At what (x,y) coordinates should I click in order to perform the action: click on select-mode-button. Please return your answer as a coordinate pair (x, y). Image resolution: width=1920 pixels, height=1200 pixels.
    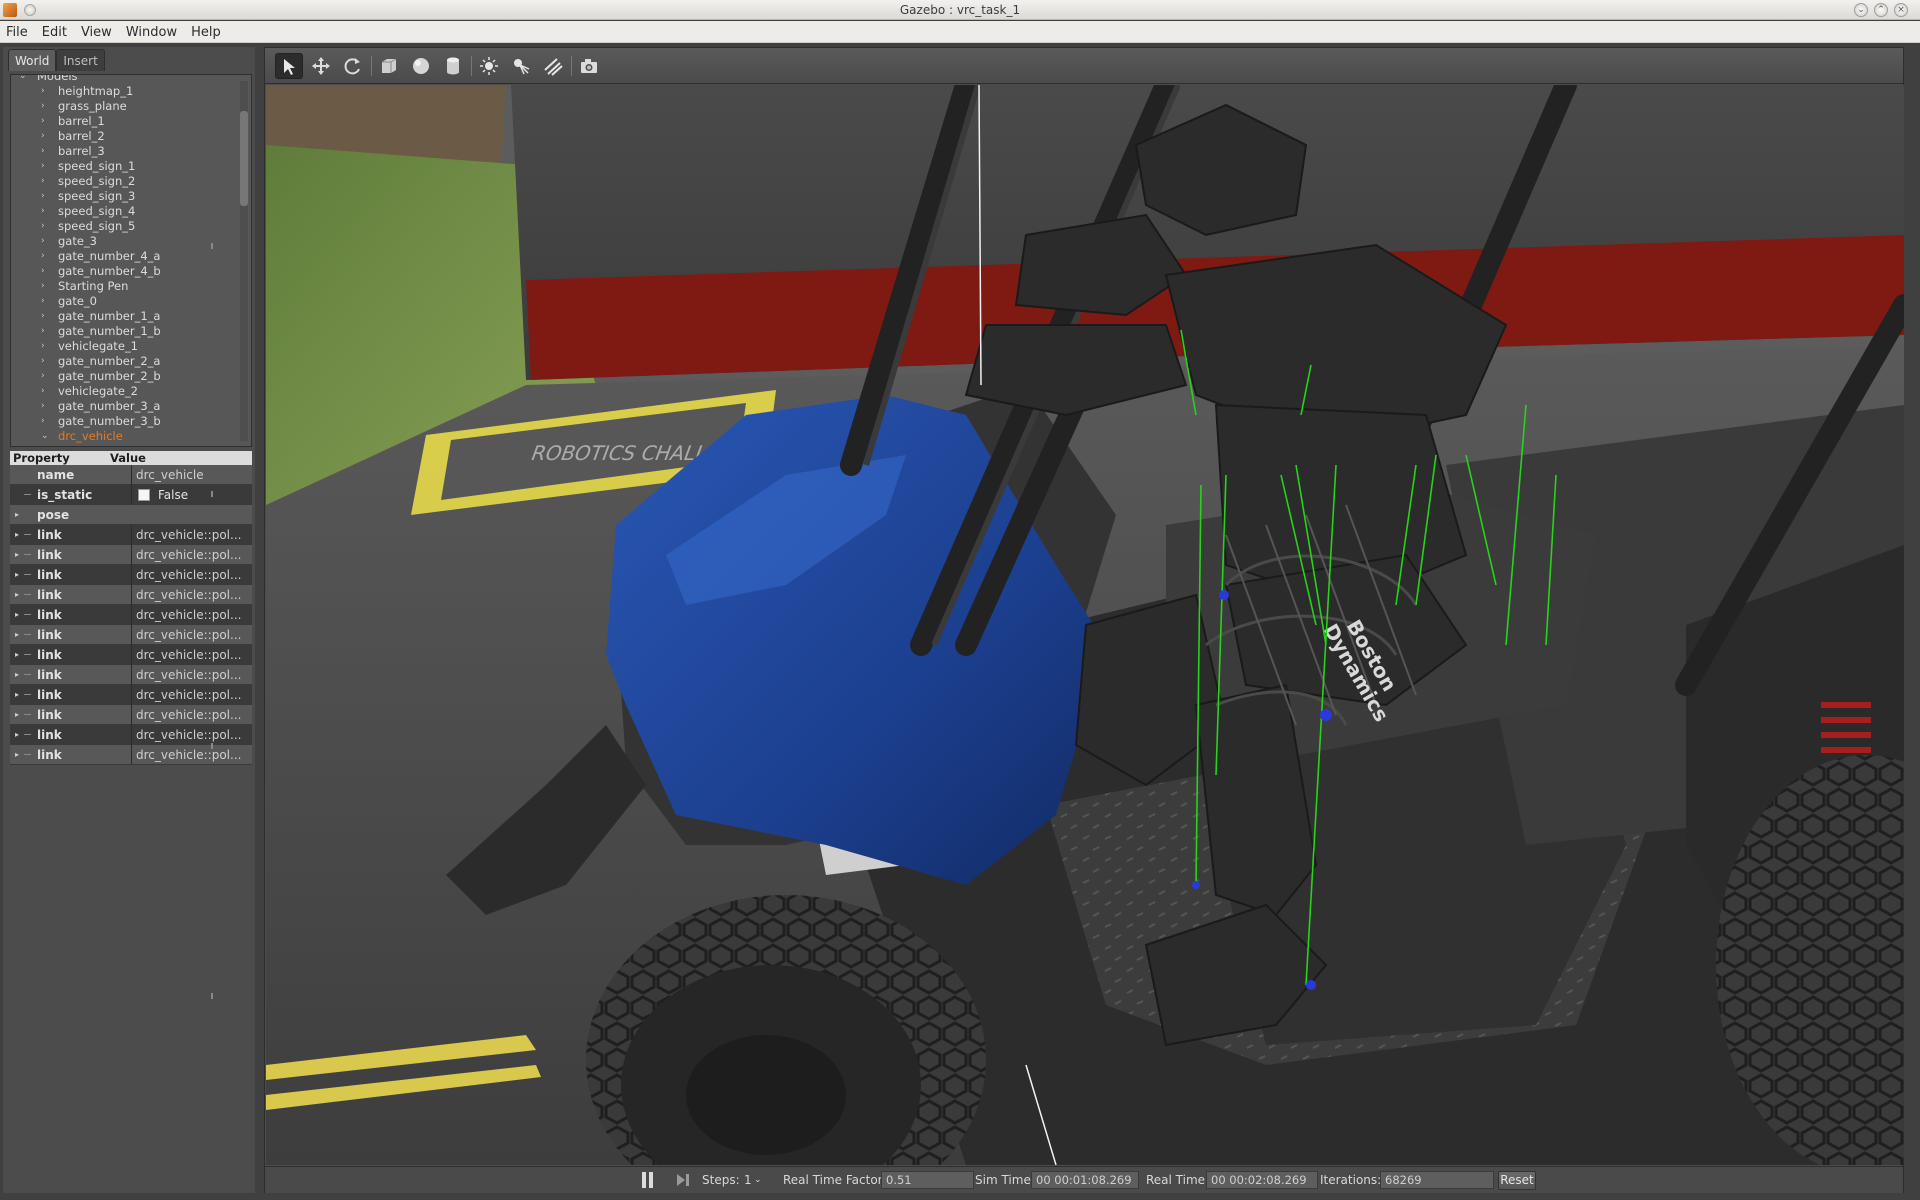
    Looking at the image, I should click on (289, 66).